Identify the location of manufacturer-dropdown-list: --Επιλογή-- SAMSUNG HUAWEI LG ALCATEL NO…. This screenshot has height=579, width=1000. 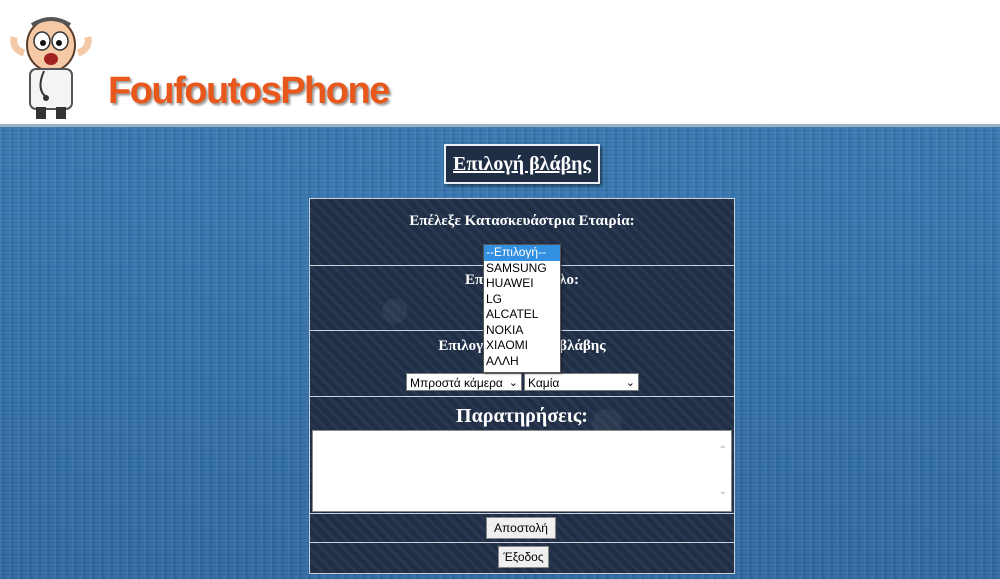
(522, 308).